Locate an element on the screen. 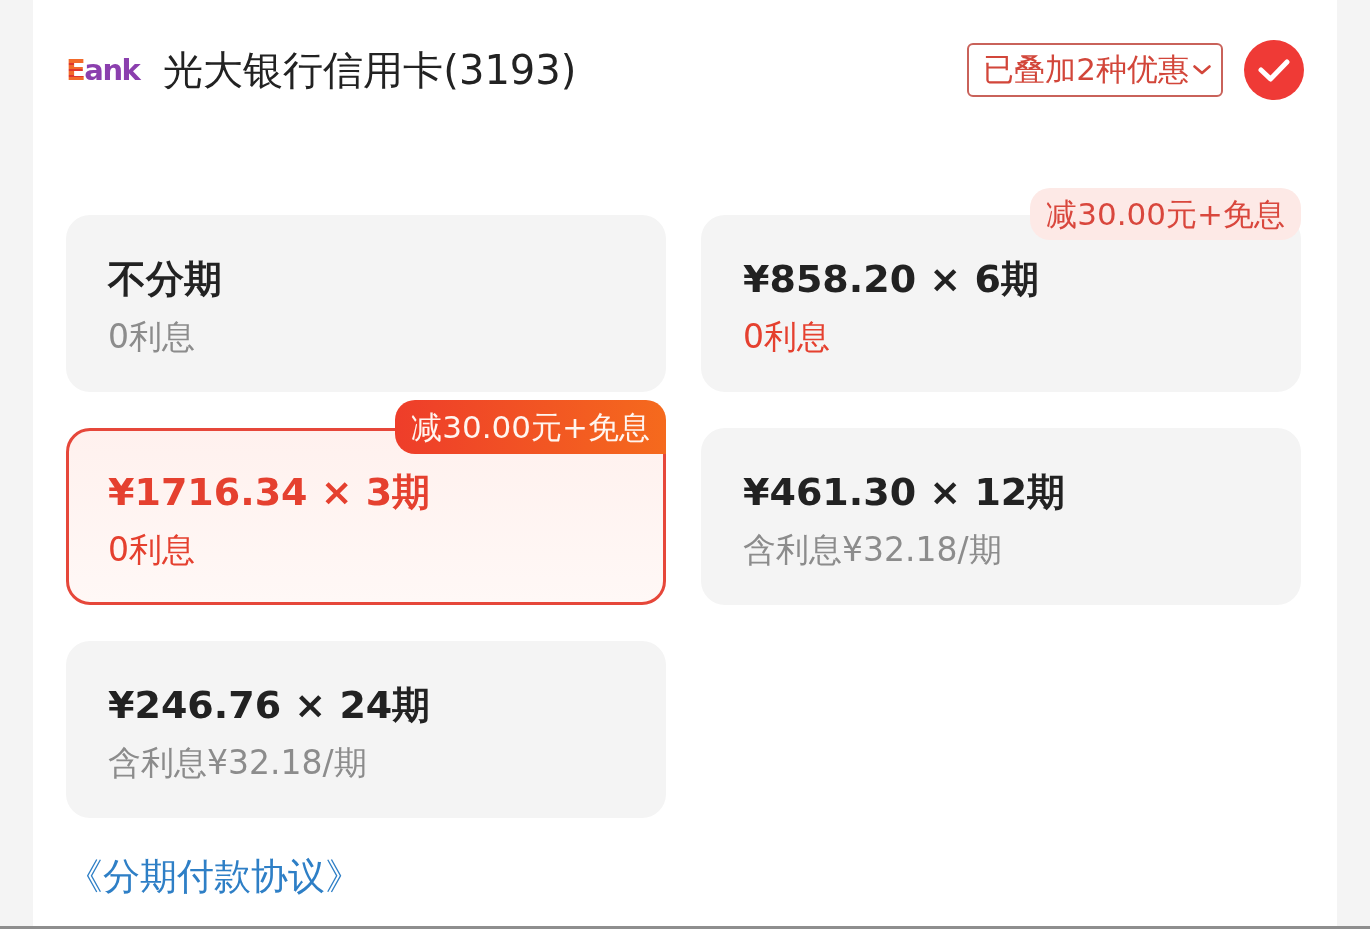 This screenshot has height=929, width=1370. installment-option-card: ¥461.30 × 12期 含利息¥32.18/期 is located at coordinates (1001, 516).